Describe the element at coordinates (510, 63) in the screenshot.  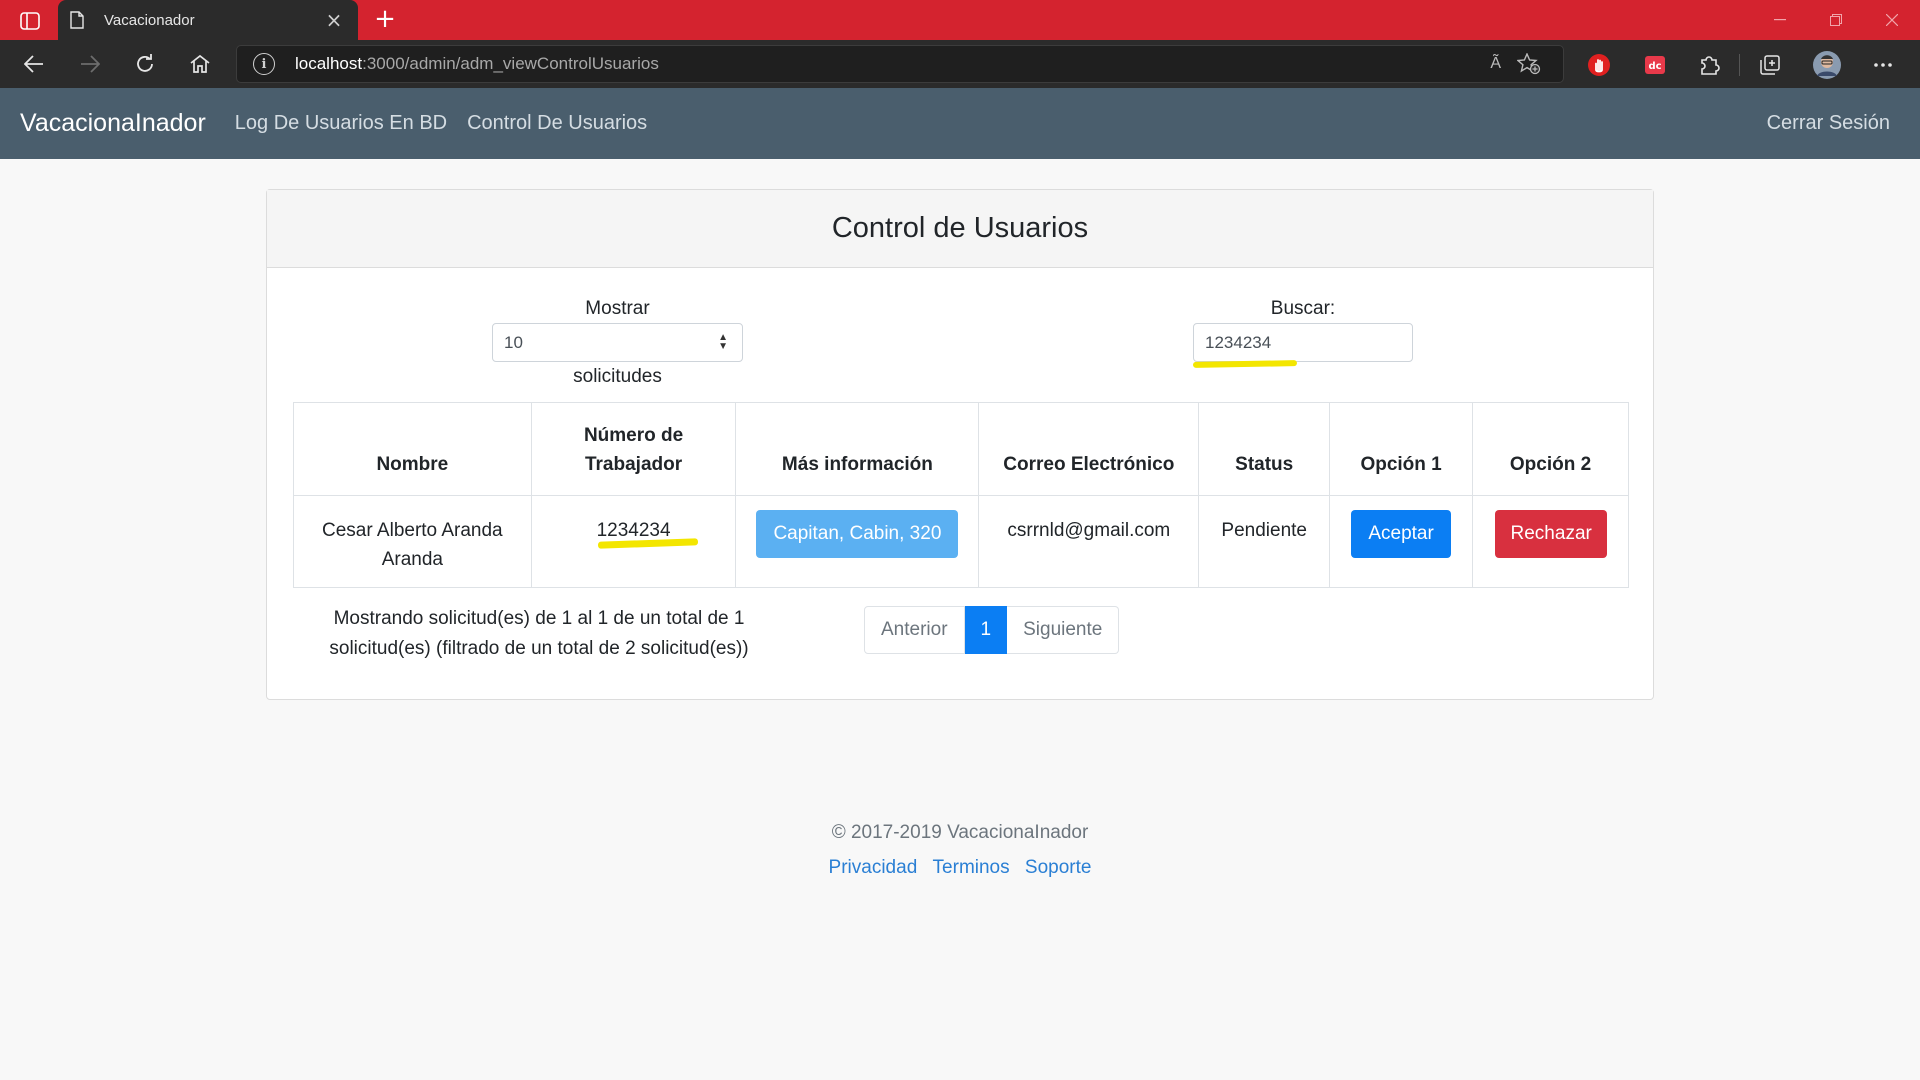
I see `url-path: :3000/admin/adm_viewControlUsuarios` at that location.